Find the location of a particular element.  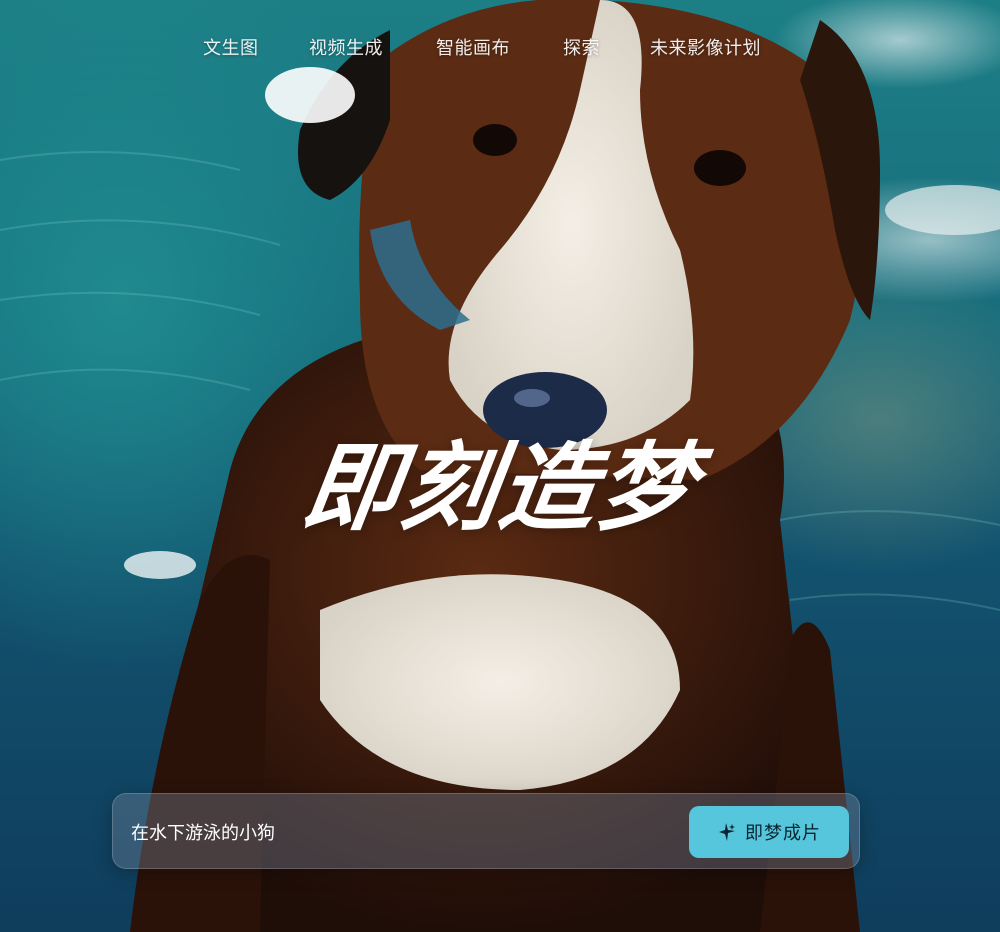

prompt-bar: 即梦成片 is located at coordinates (486, 831).